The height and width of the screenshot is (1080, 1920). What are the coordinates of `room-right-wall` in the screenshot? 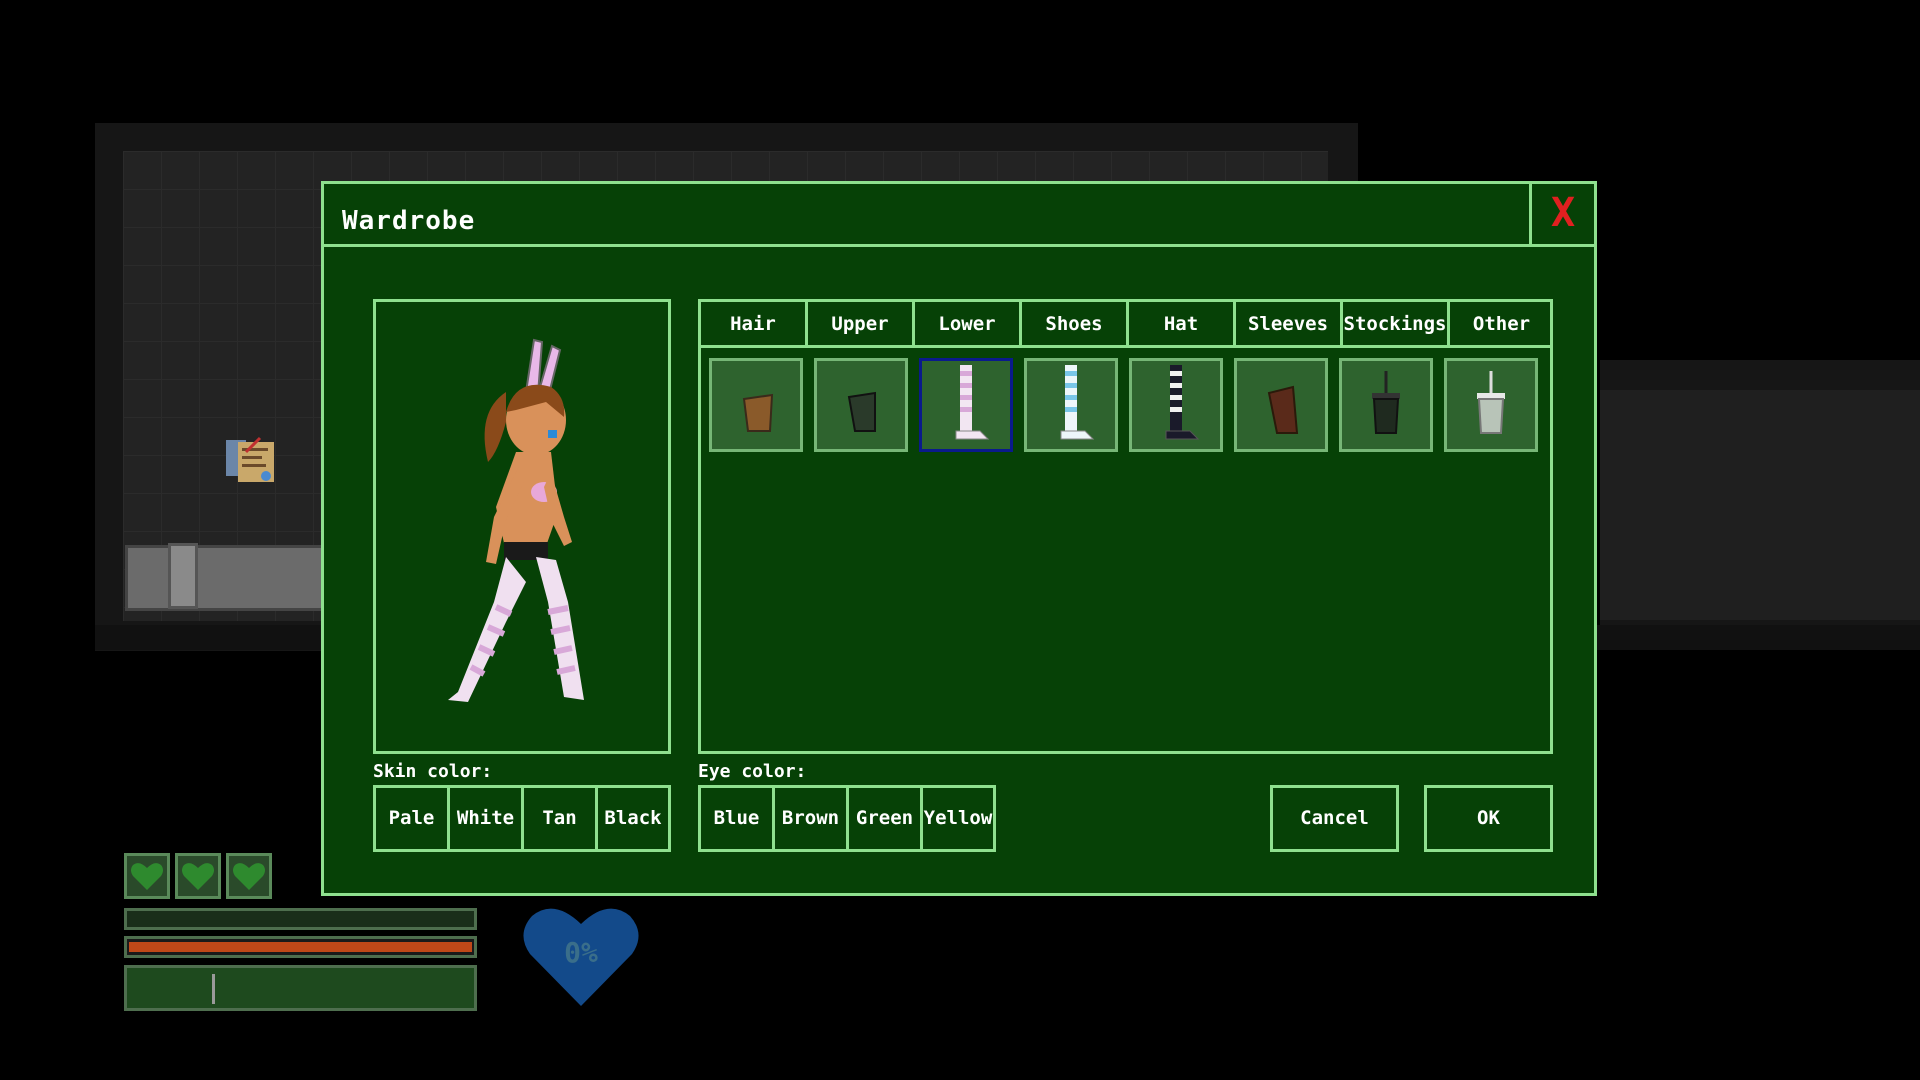 It's located at (1760, 505).